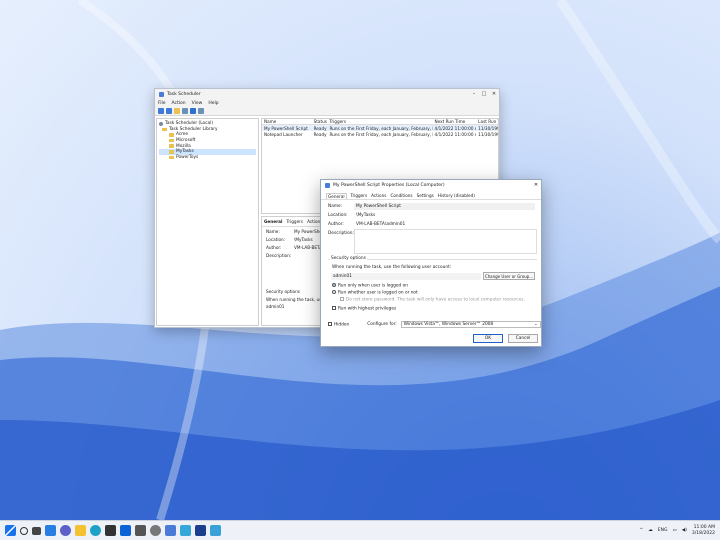 This screenshot has height=540, width=720. Describe the element at coordinates (444, 224) in the screenshot. I see `author-value: VM-LAB-BETA\admin01` at that location.